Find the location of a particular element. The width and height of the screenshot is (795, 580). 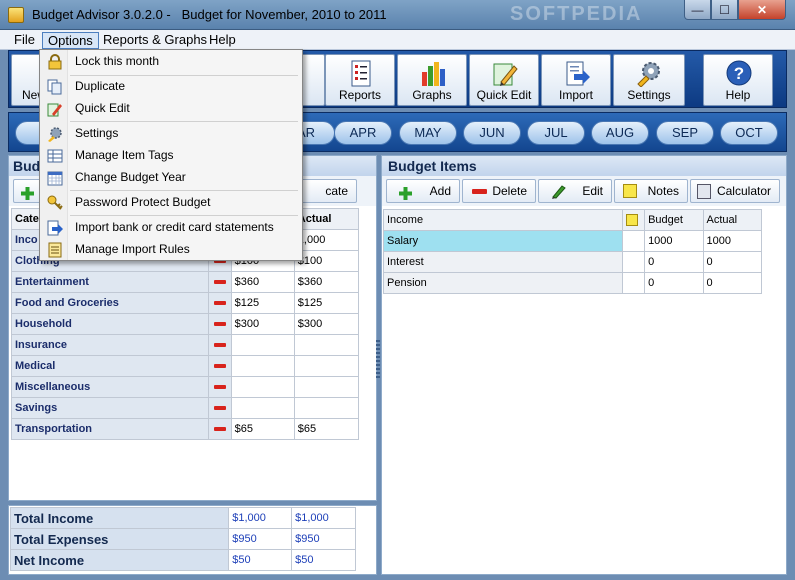

table-row: Interest 0 0 is located at coordinates (573, 262).